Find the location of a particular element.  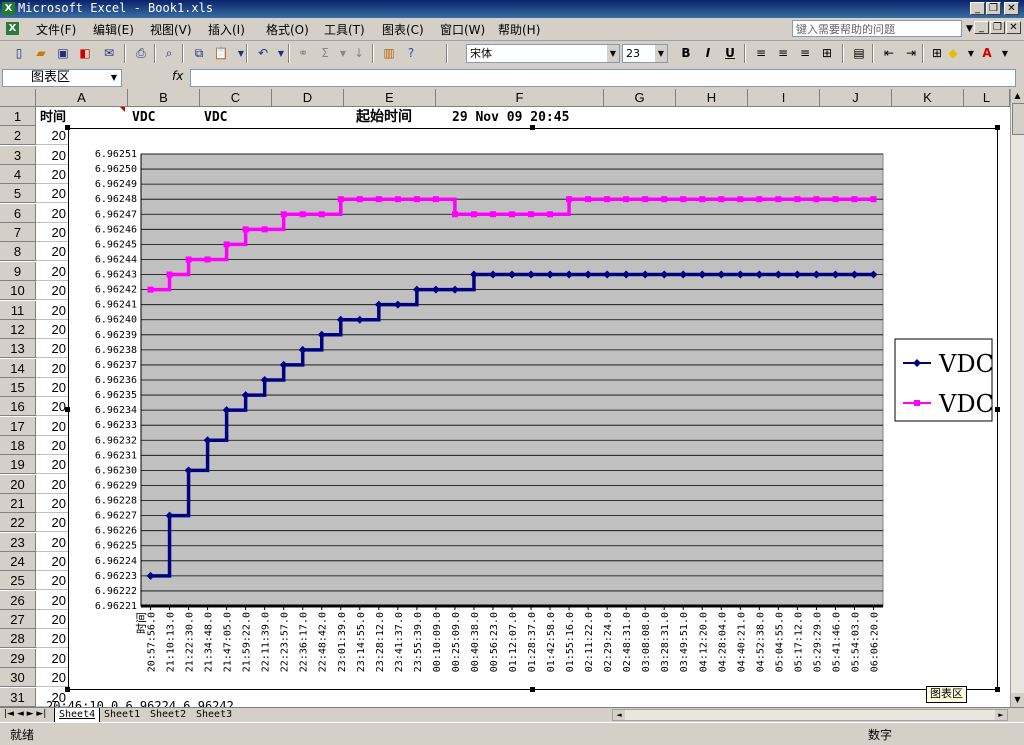

decrease-indent-icon: ⇤ is located at coordinates (889, 53).